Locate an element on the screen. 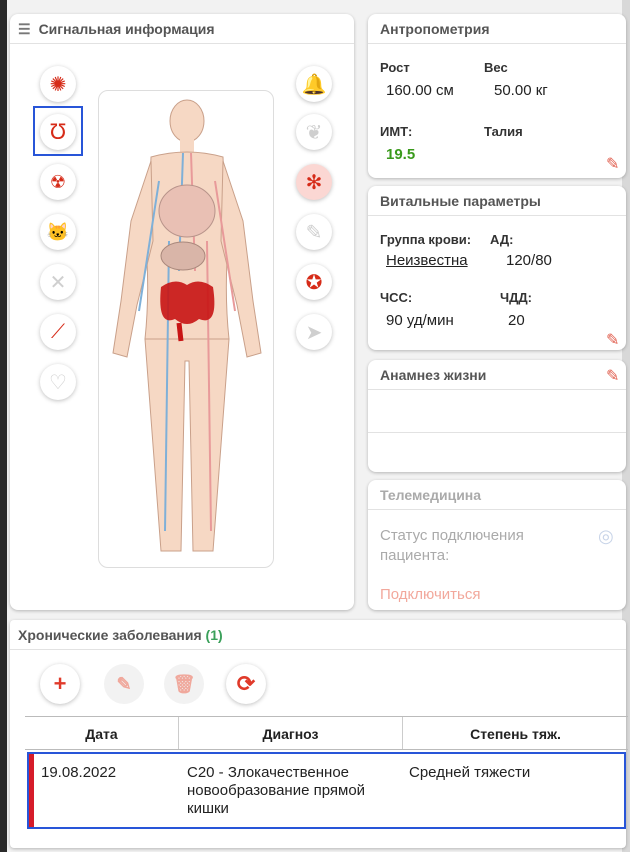 This screenshot has width=630, height=852. refresh-button: ⟳ is located at coordinates (246, 684).